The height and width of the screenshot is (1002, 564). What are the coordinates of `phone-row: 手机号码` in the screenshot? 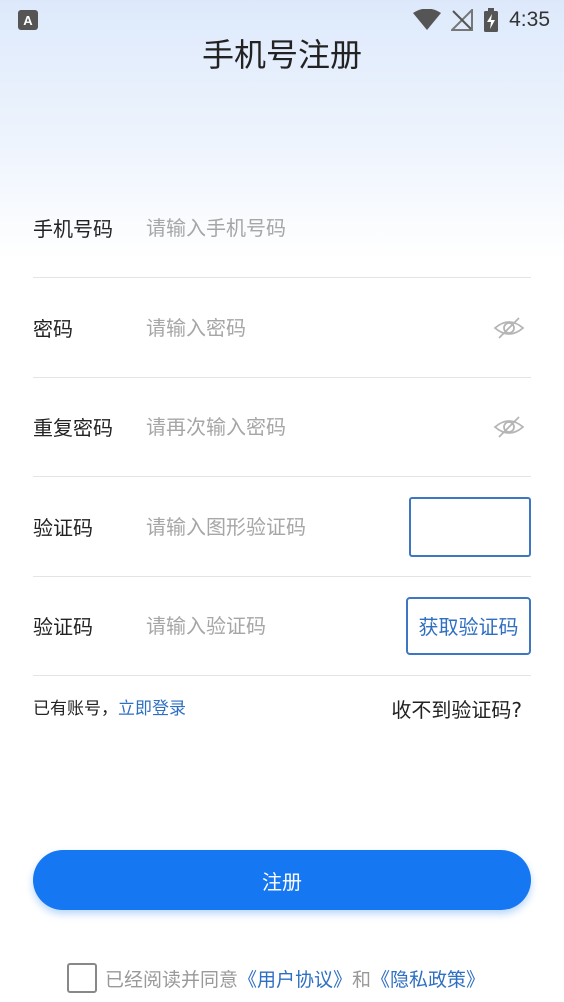 It's located at (282, 228).